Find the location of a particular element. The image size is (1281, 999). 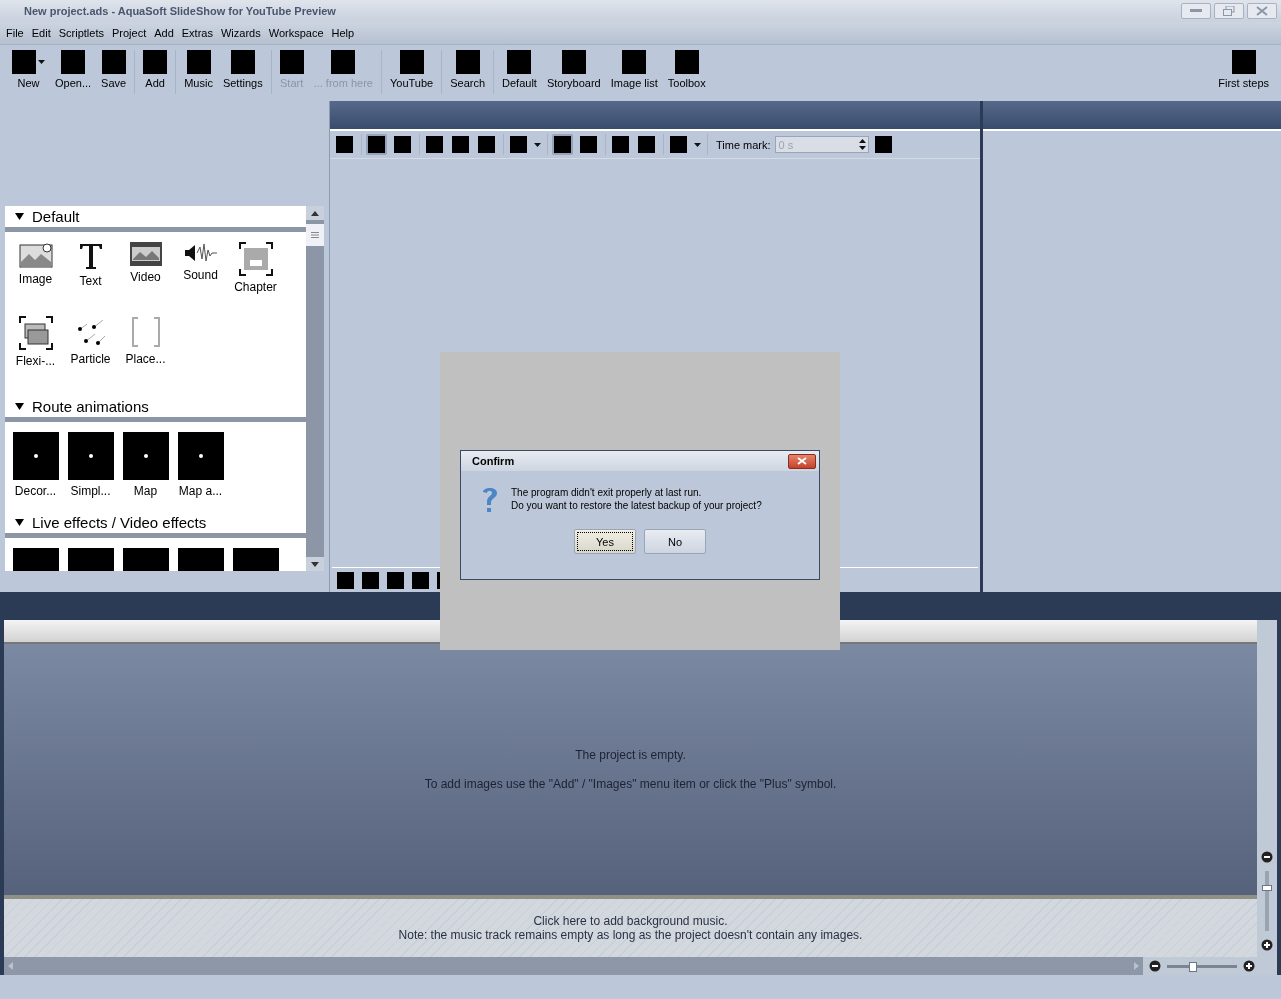

section-header: Route animations is located at coordinates (155, 409).